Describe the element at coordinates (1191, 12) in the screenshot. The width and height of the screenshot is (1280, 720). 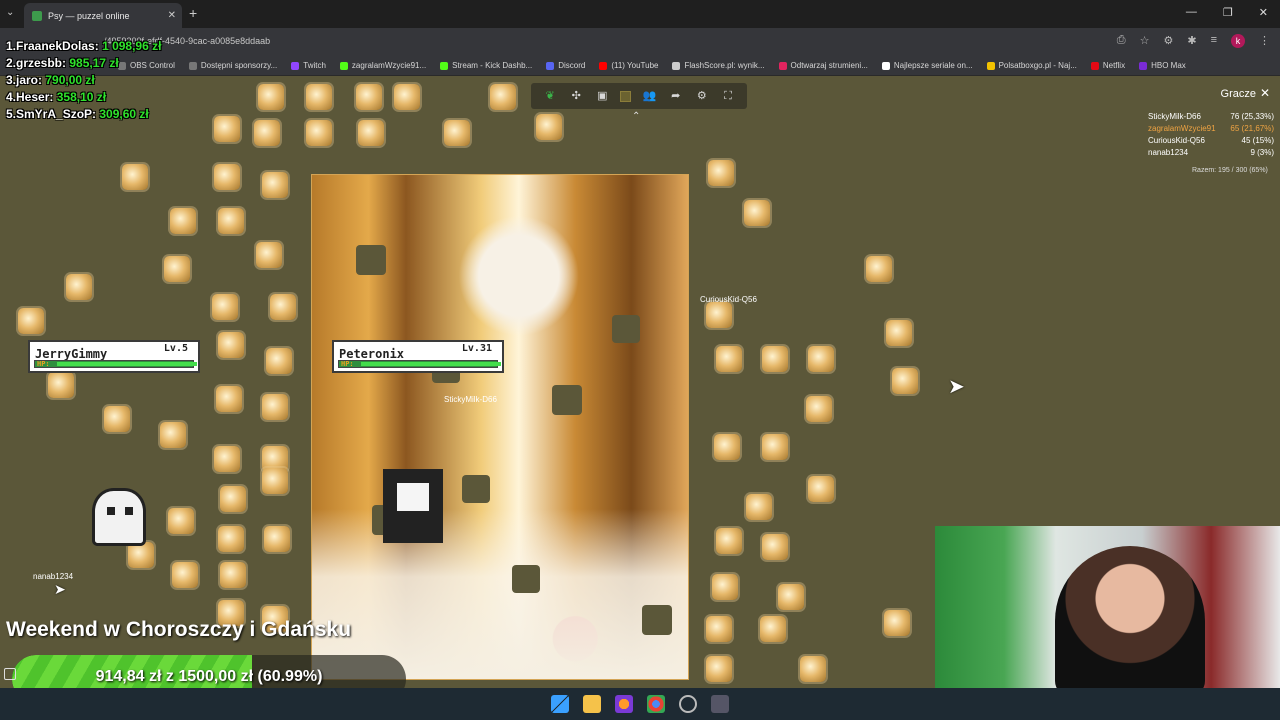
I see `minimize-icon: —` at that location.